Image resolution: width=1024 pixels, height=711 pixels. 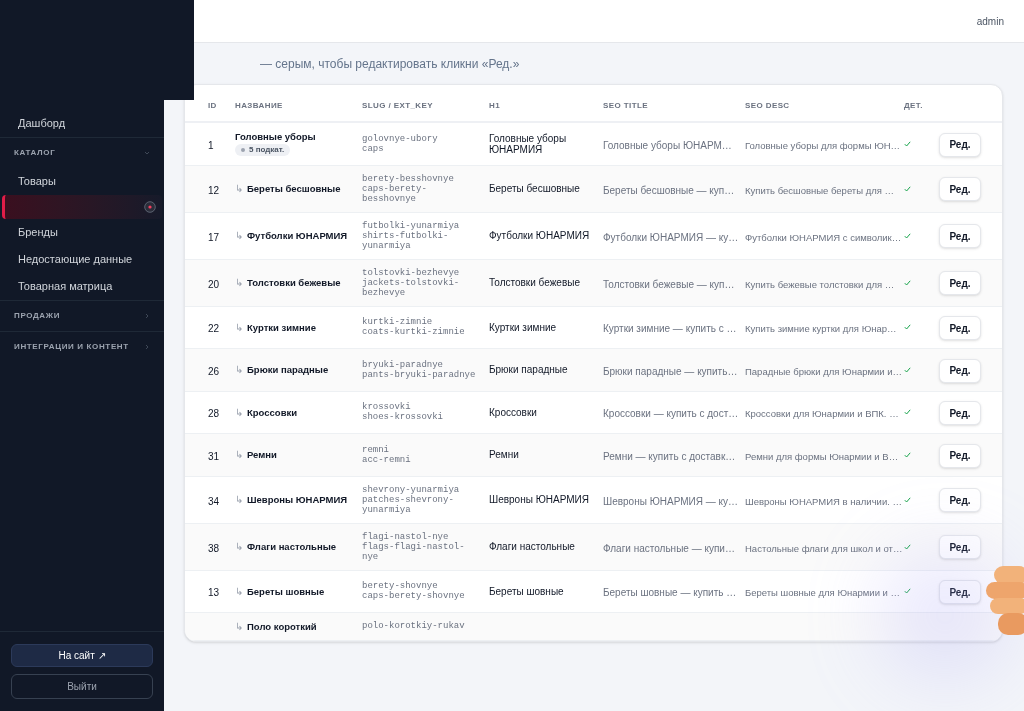 What do you see at coordinates (408, 504) in the screenshot?
I see `ext-key-text: patches-shevrony-yunarmiya` at bounding box center [408, 504].